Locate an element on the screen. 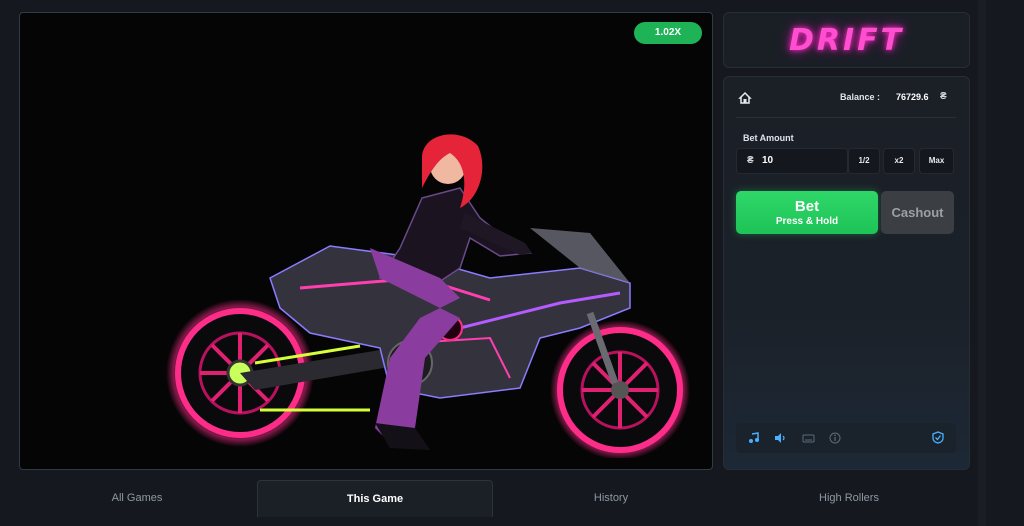  balance-value: 76729.6 is located at coordinates (912, 97).